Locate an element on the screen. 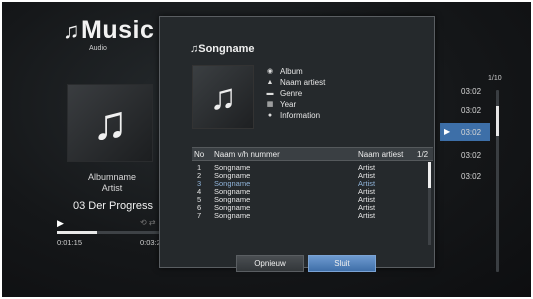 Image resolution: width=533 pixels, height=299 pixels. meta-label: Naam artiest is located at coordinates (303, 82).